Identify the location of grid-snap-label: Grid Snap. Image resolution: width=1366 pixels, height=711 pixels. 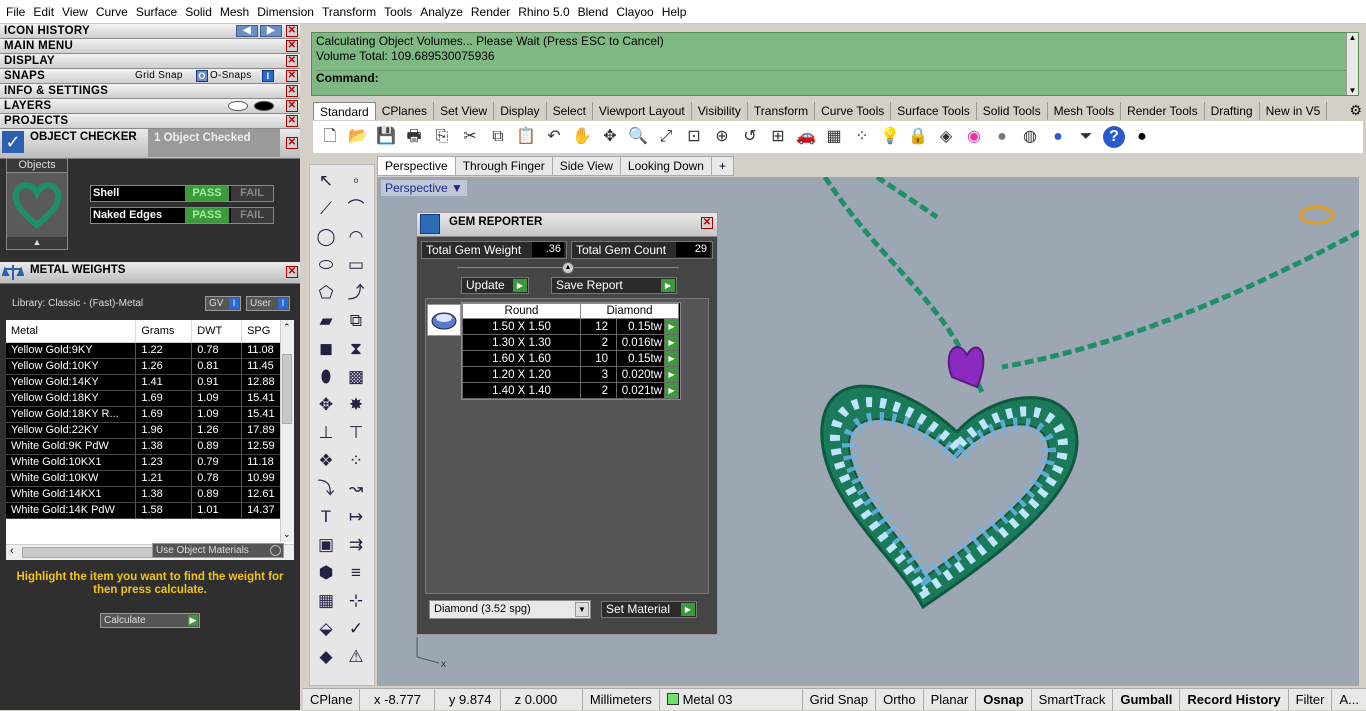
(159, 76).